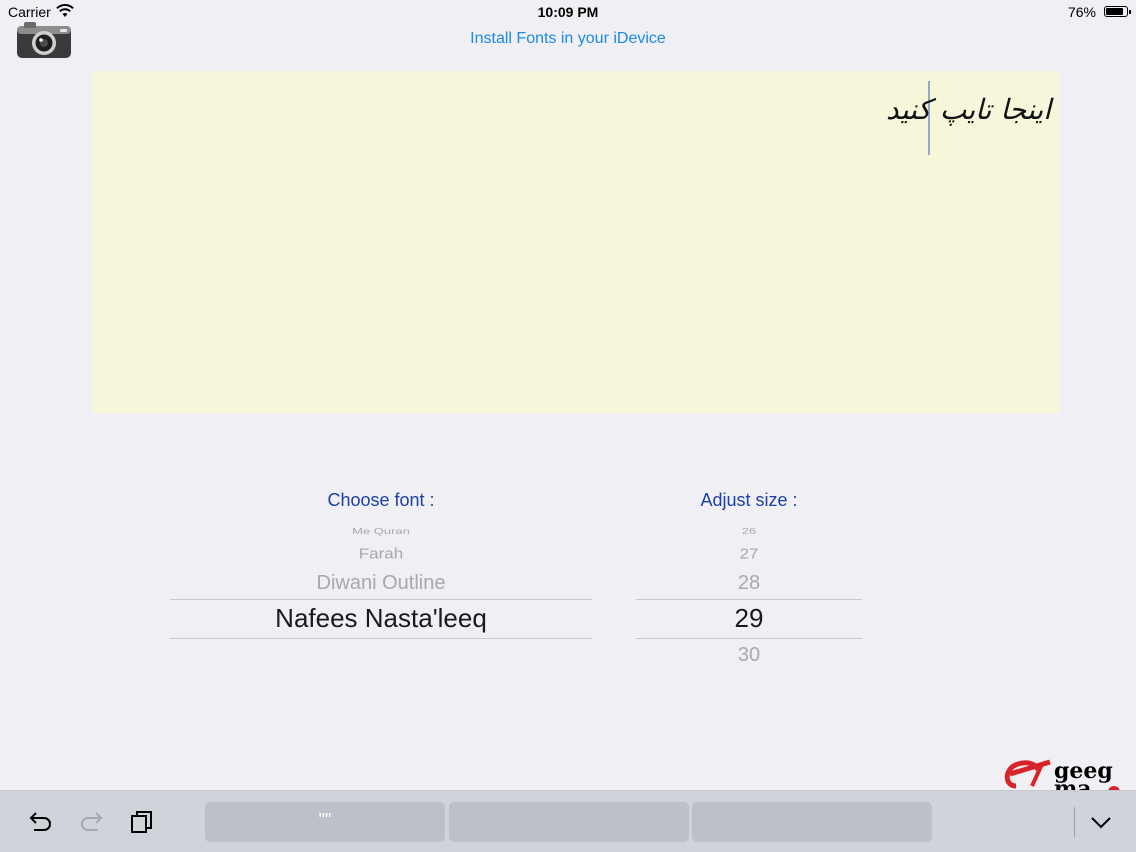  What do you see at coordinates (568, 39) in the screenshot?
I see `install-fonts-link: Install Fonts in your iDevice` at bounding box center [568, 39].